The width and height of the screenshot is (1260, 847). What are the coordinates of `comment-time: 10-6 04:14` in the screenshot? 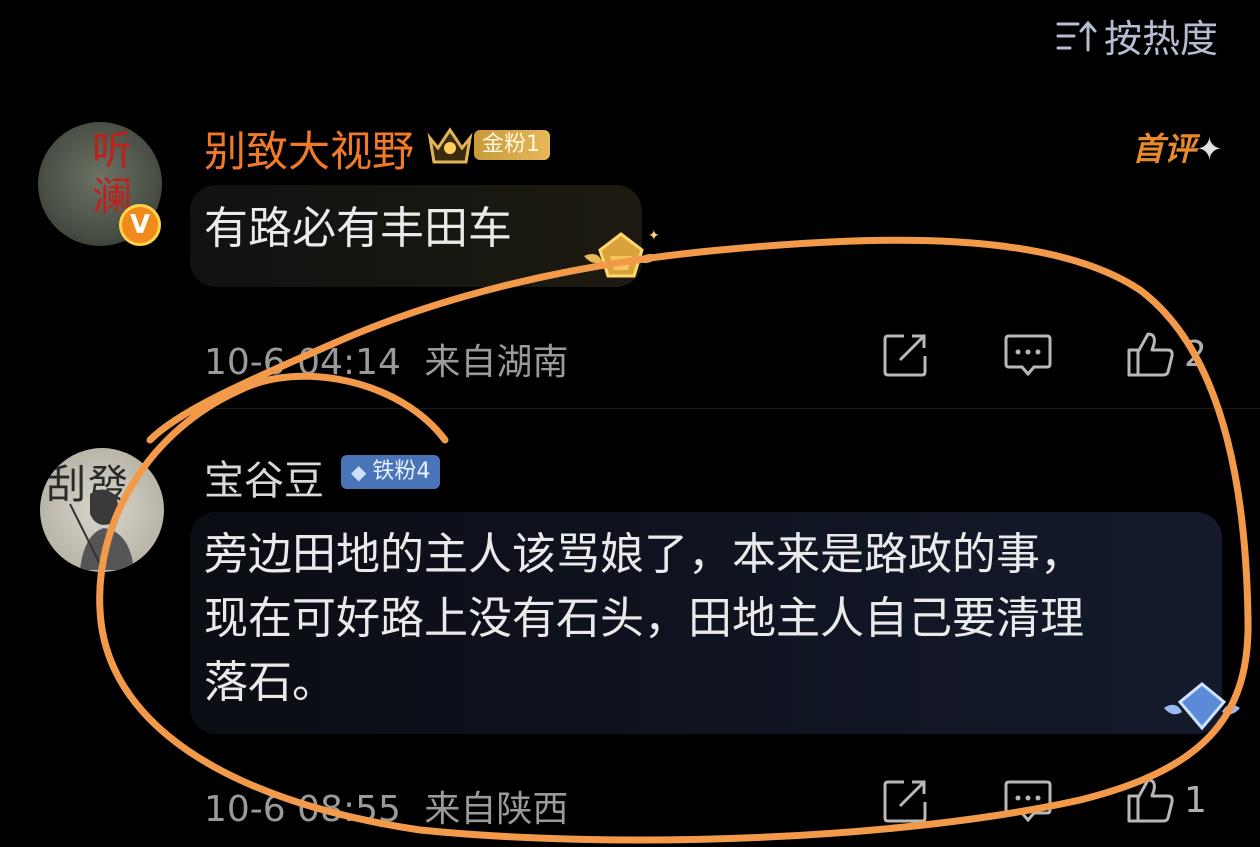 It's located at (302, 362).